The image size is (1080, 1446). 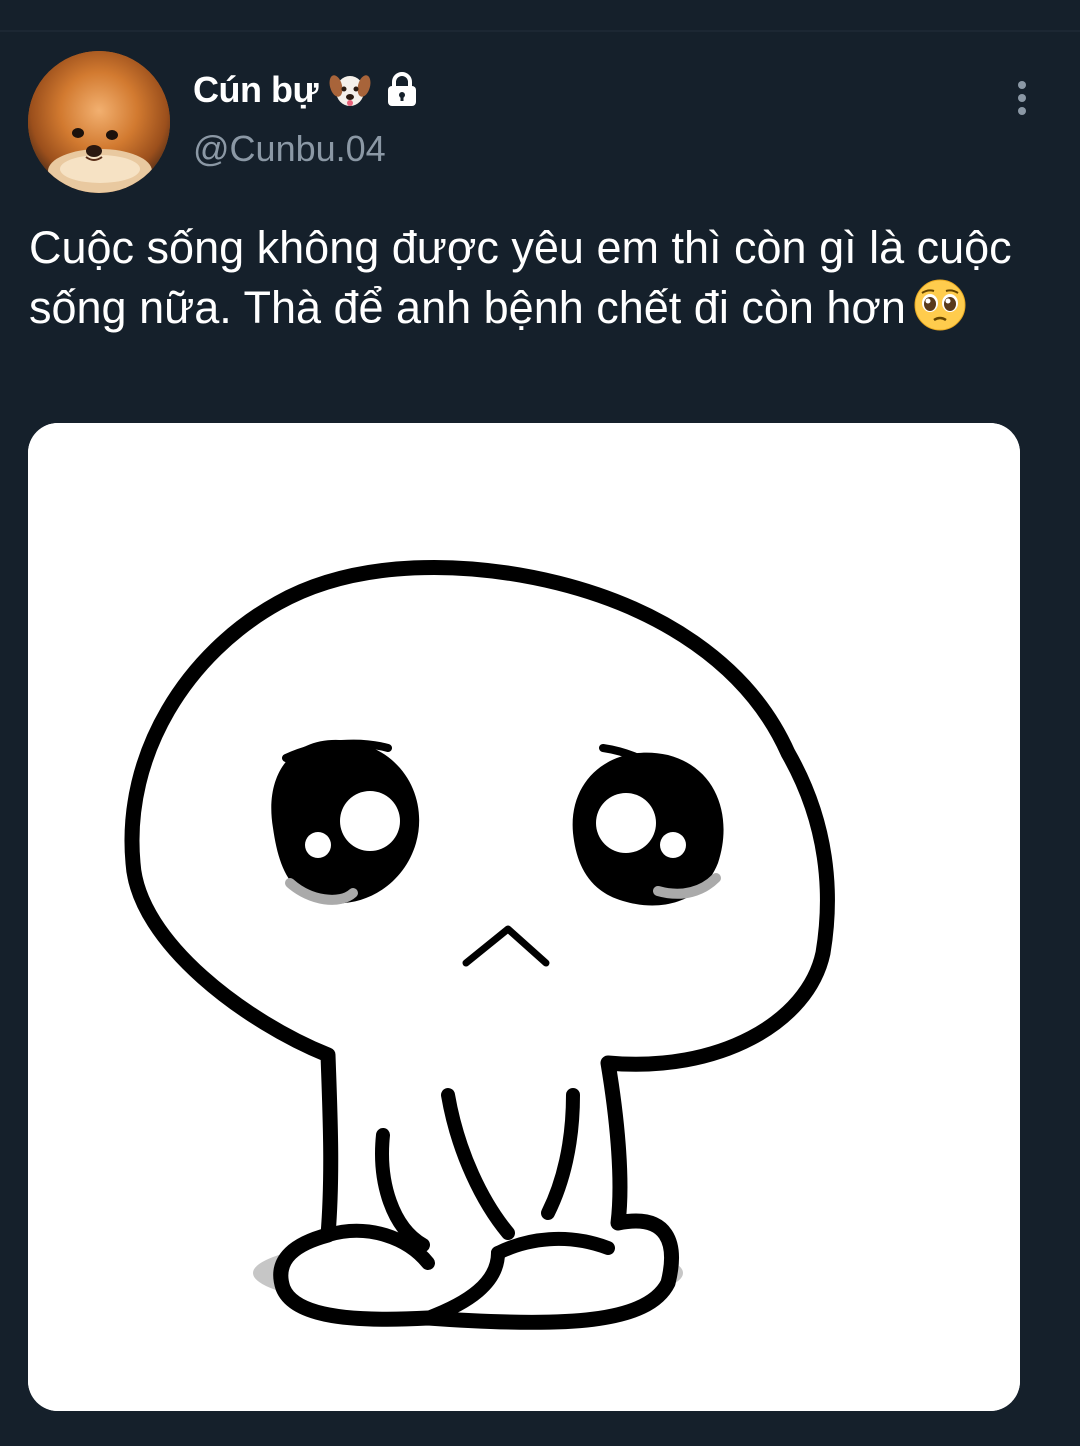 I want to click on user-handle: @Cunbu.04, so click(x=289, y=149).